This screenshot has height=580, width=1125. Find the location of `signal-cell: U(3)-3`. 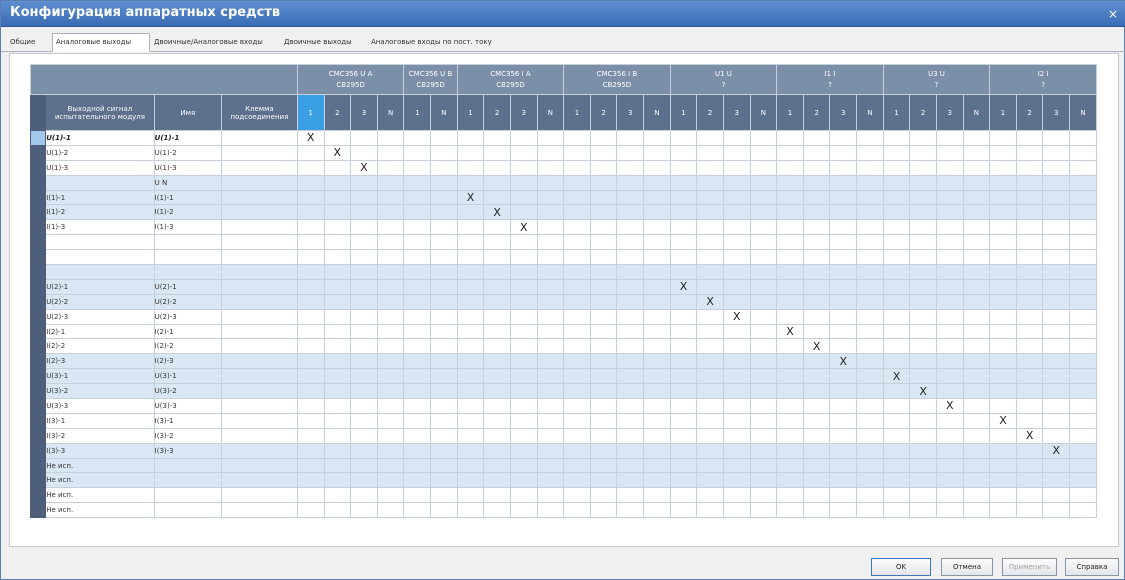

signal-cell: U(3)-3 is located at coordinates (100, 406).